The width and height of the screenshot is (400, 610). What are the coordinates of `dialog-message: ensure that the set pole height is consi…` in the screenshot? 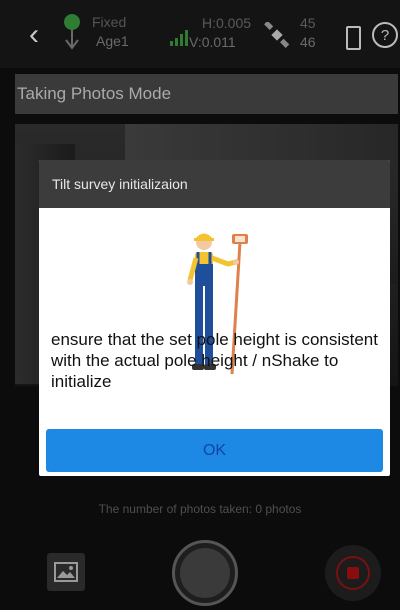 It's located at (214, 360).